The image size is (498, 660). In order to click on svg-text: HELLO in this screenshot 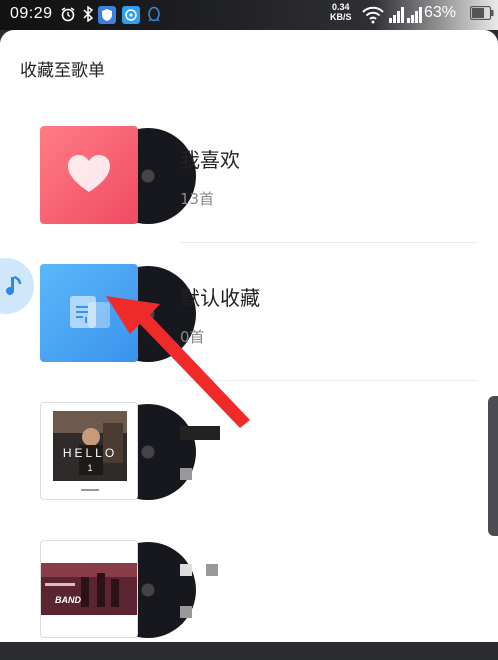, I will do `click(90, 453)`.